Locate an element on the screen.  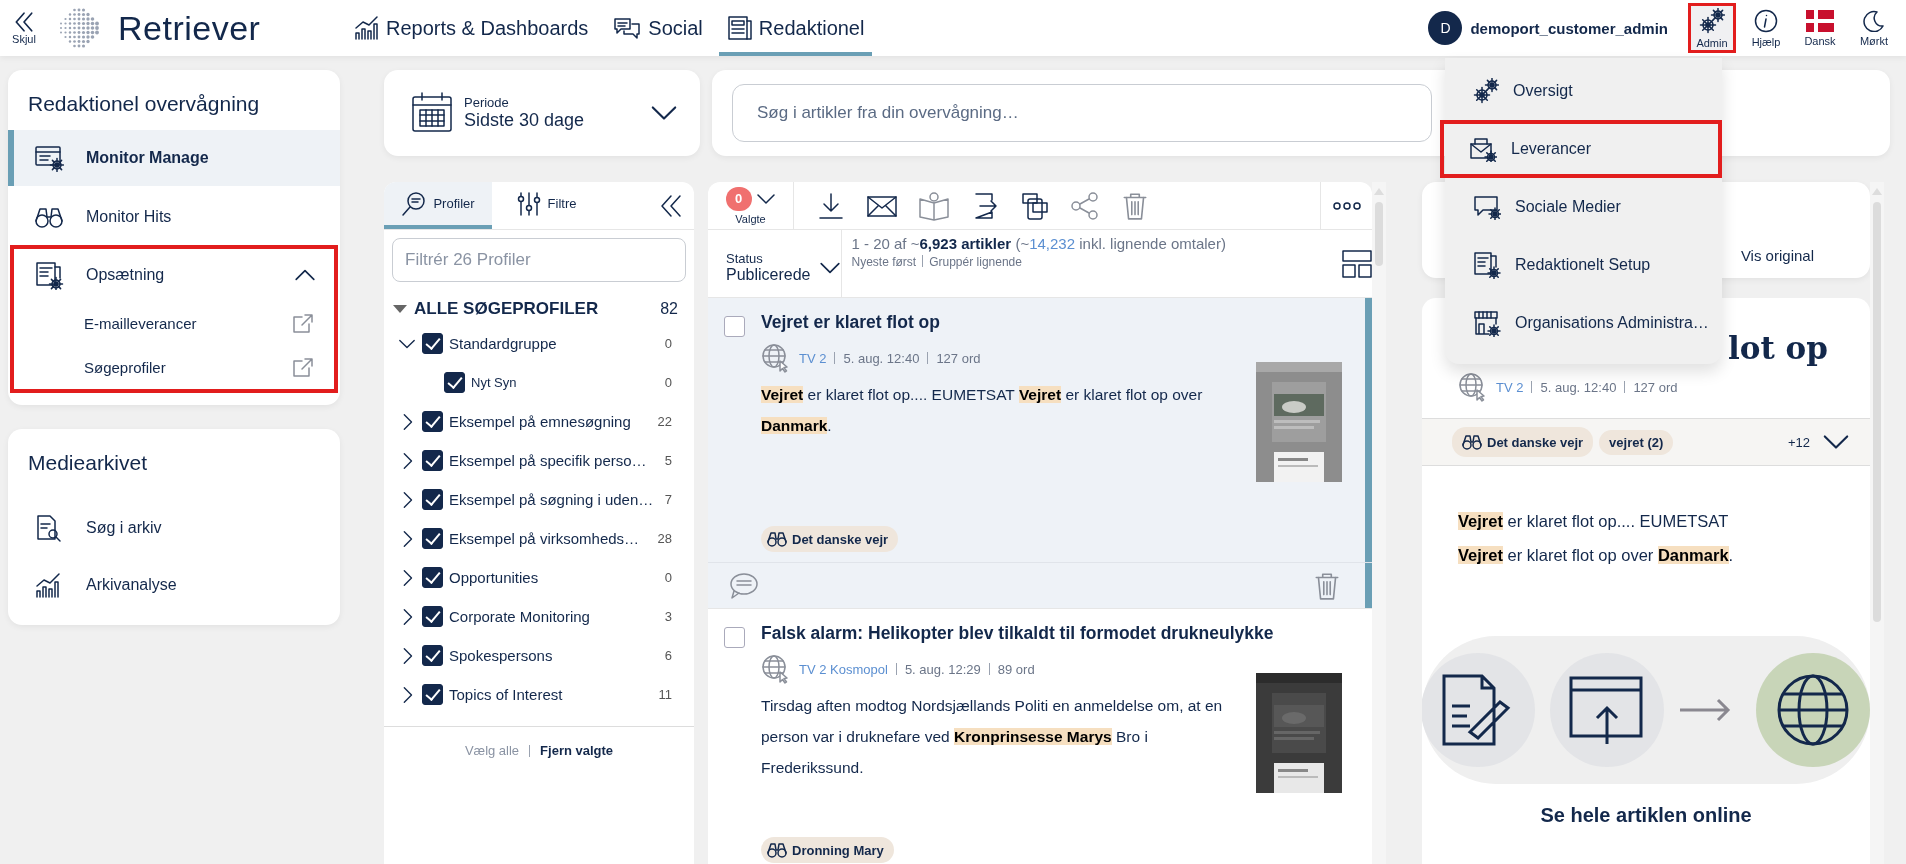
keyword-tag: vejret (2) is located at coordinates (1636, 442).